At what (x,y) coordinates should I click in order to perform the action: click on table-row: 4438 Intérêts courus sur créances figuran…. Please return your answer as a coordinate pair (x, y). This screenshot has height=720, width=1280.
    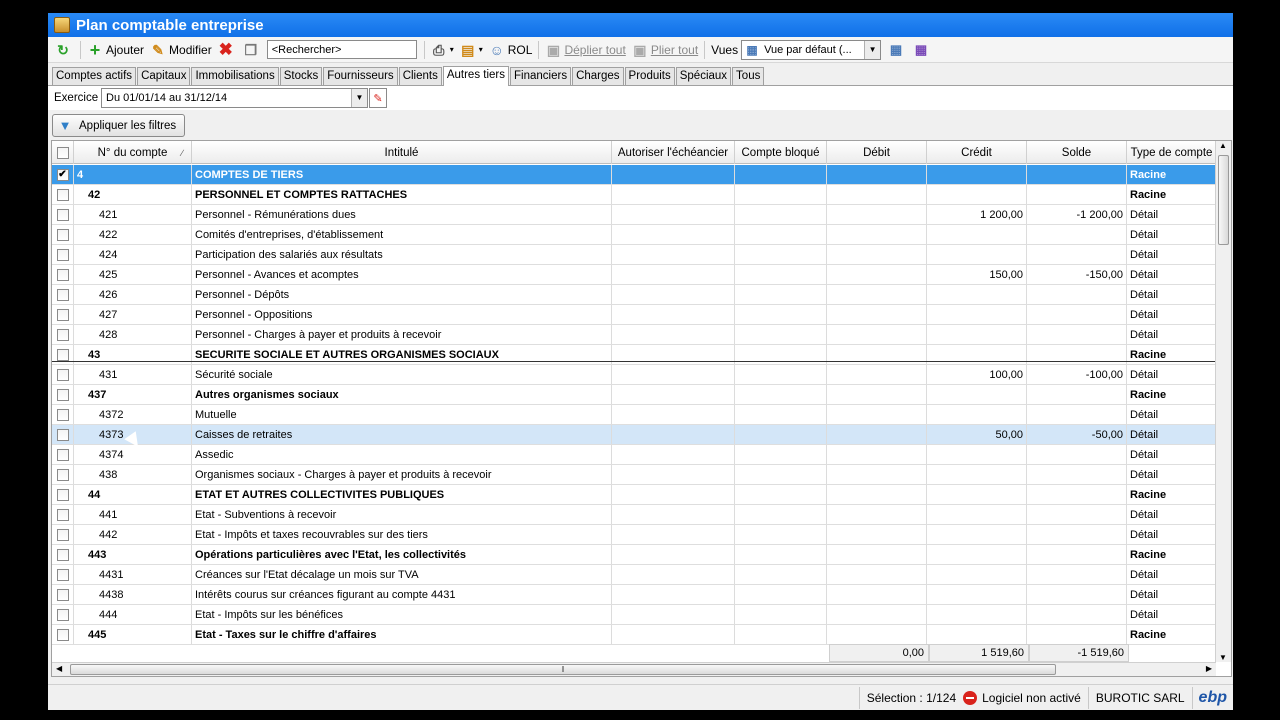
    Looking at the image, I should click on (634, 595).